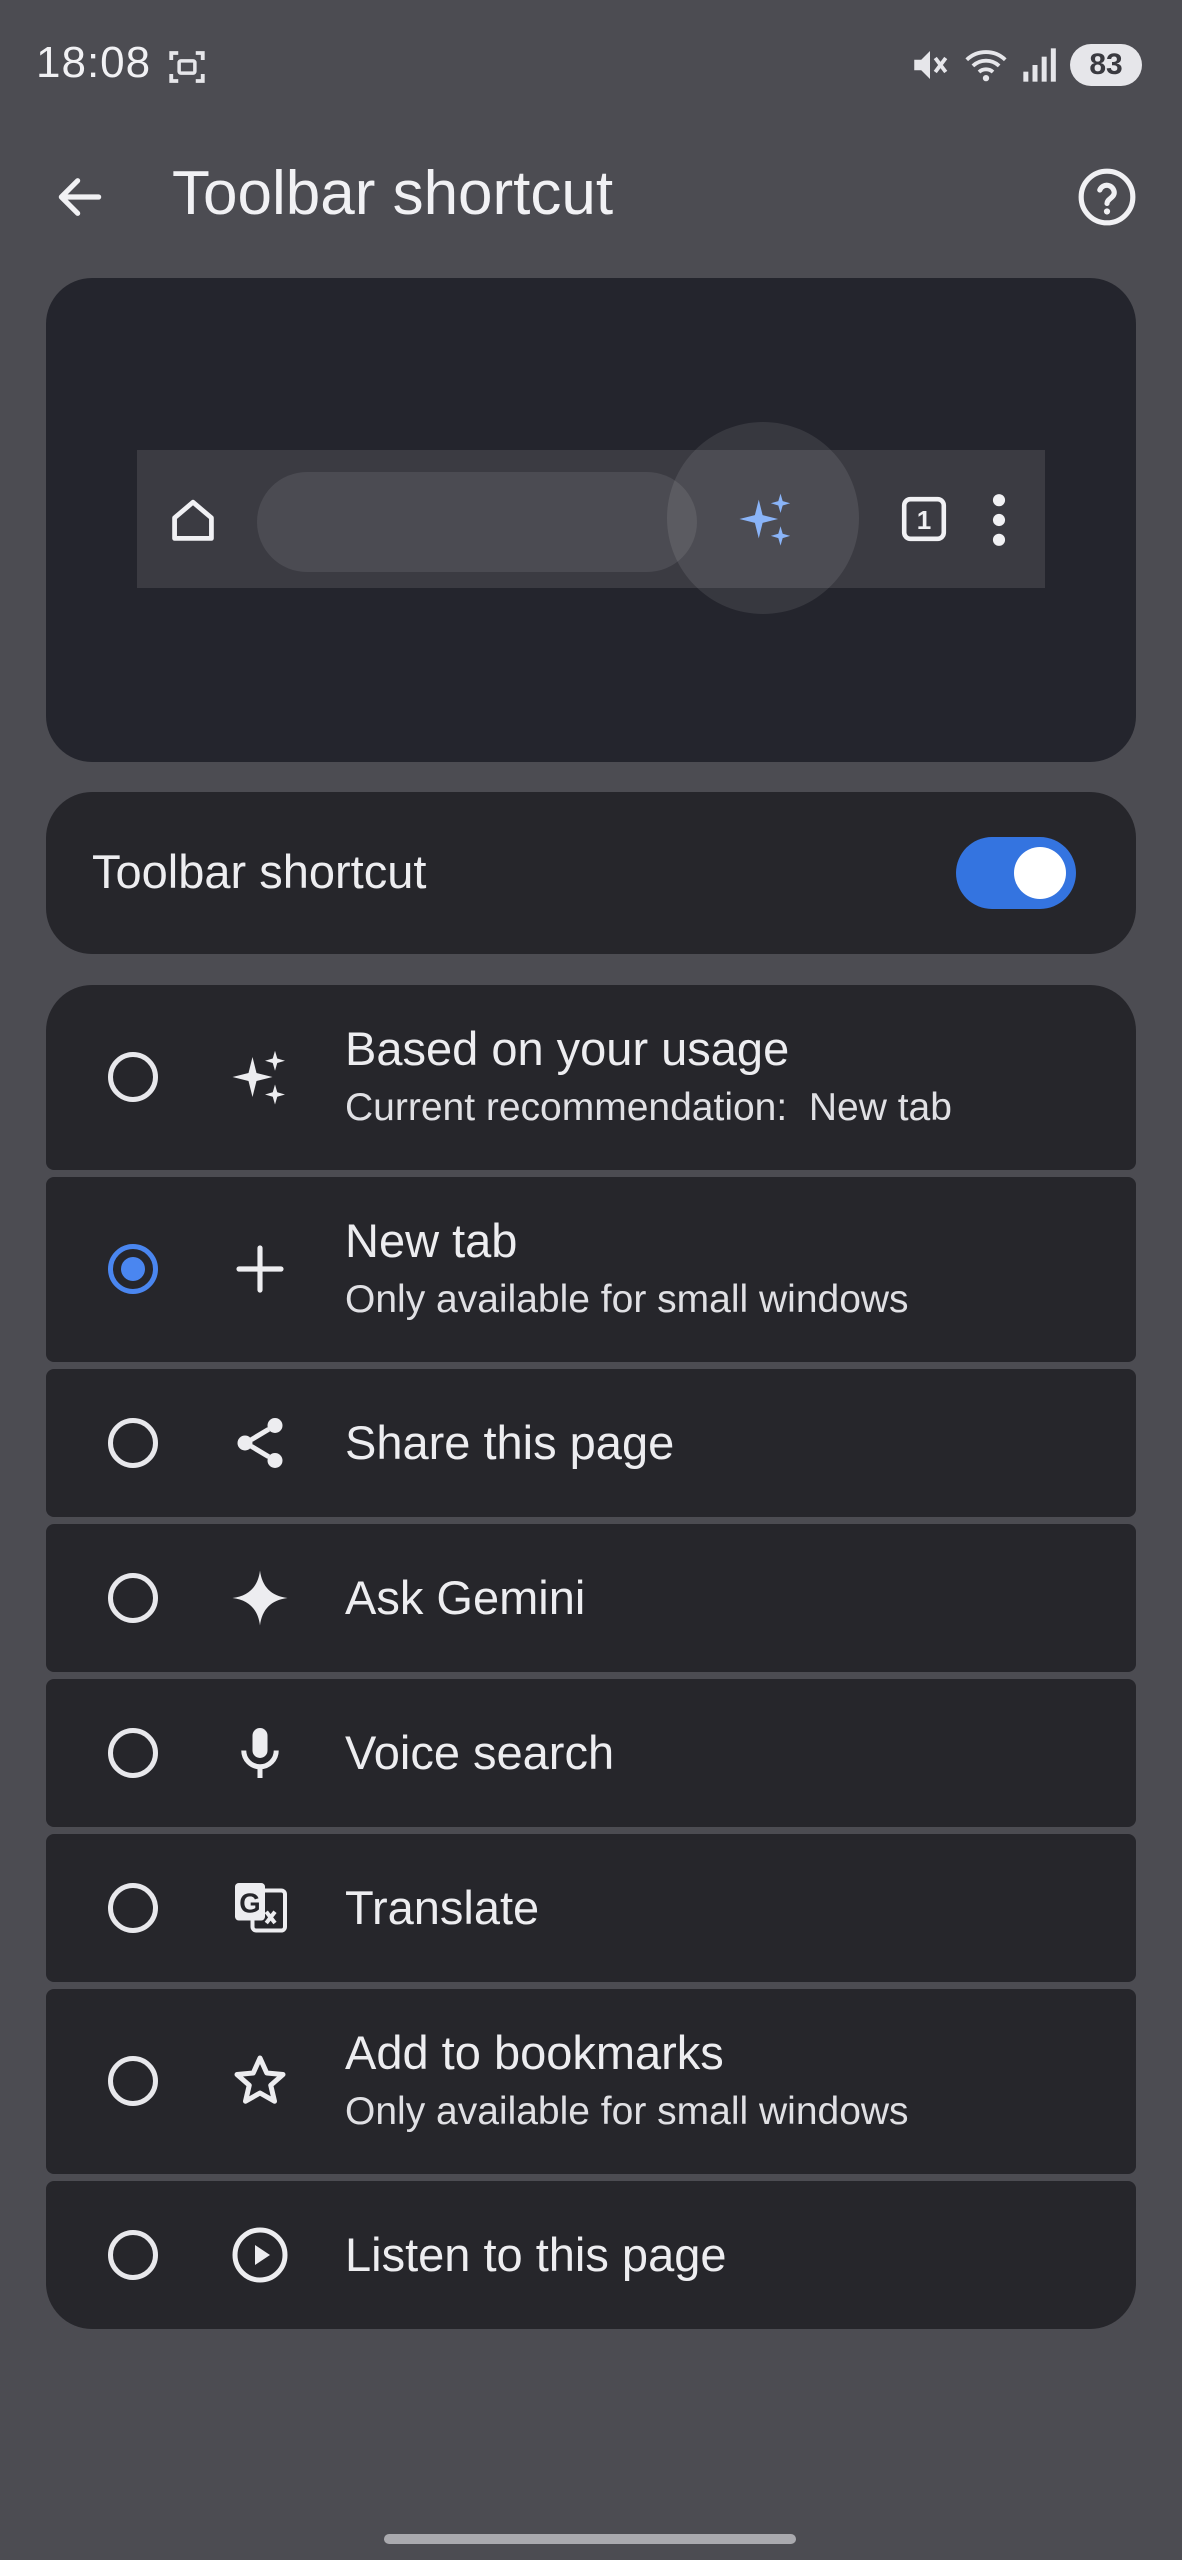 Image resolution: width=1182 pixels, height=2560 pixels. Describe the element at coordinates (986, 66) in the screenshot. I see `wifi-icon` at that location.